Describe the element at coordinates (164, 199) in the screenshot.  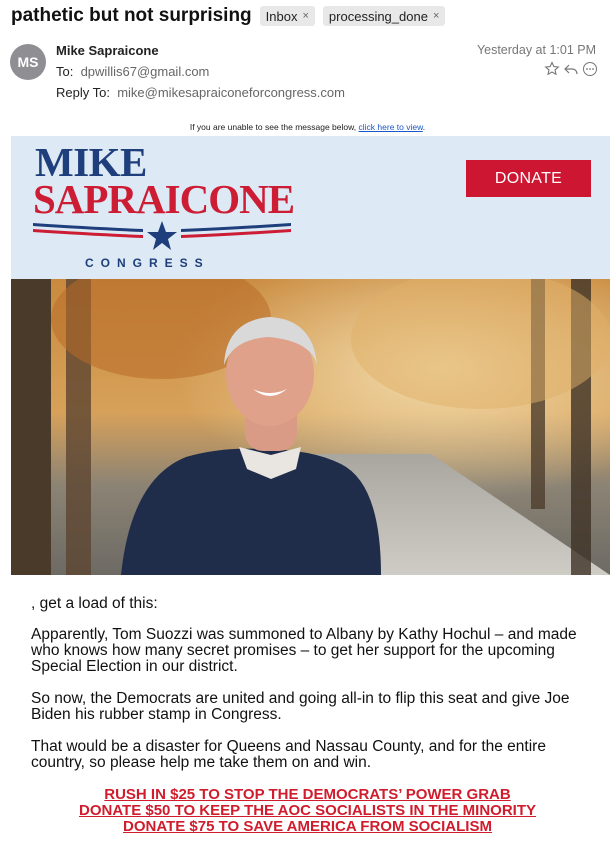
I see `logo-last-name: SAPRAICONE` at that location.